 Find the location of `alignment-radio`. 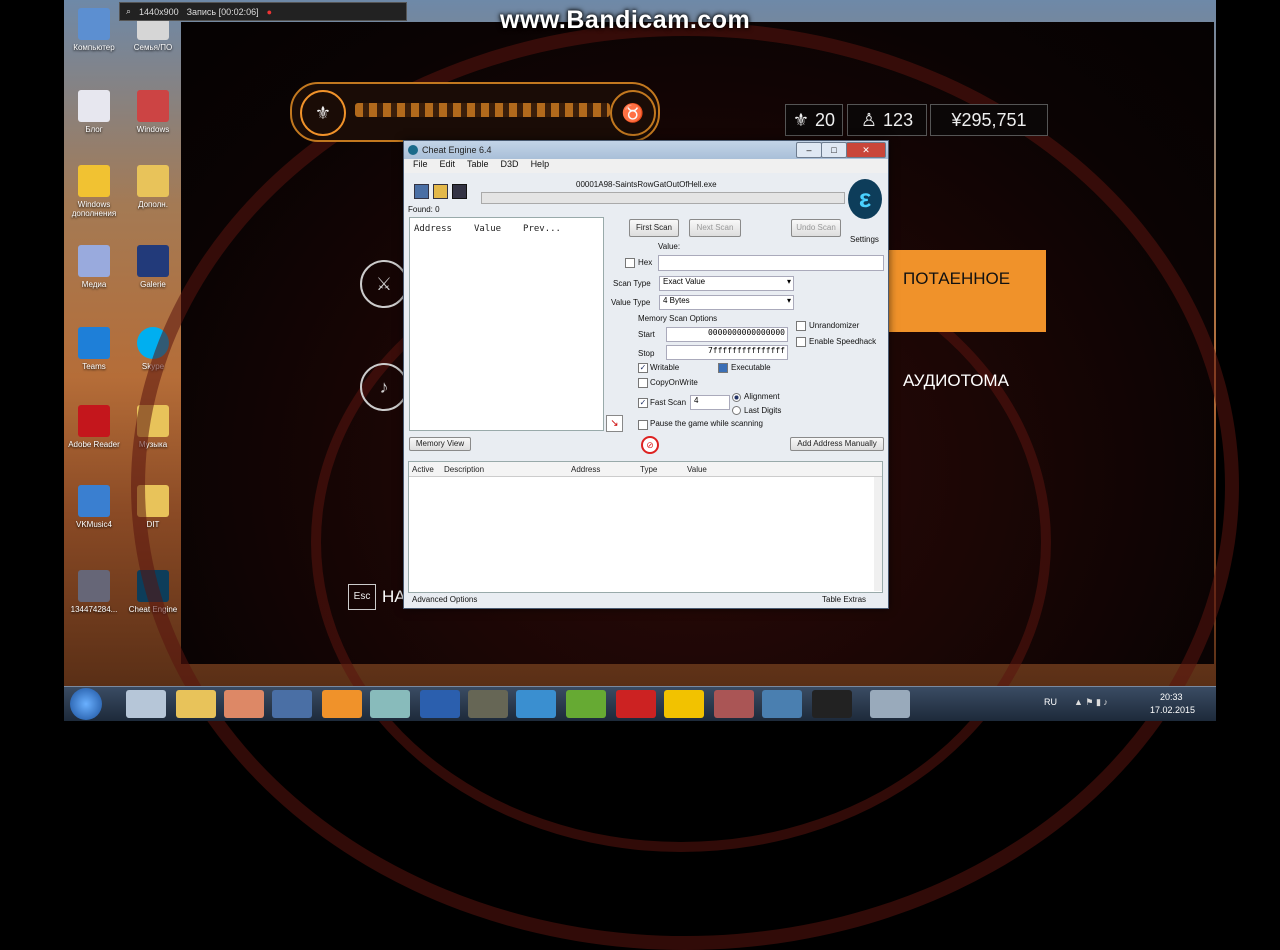

alignment-radio is located at coordinates (736, 397).